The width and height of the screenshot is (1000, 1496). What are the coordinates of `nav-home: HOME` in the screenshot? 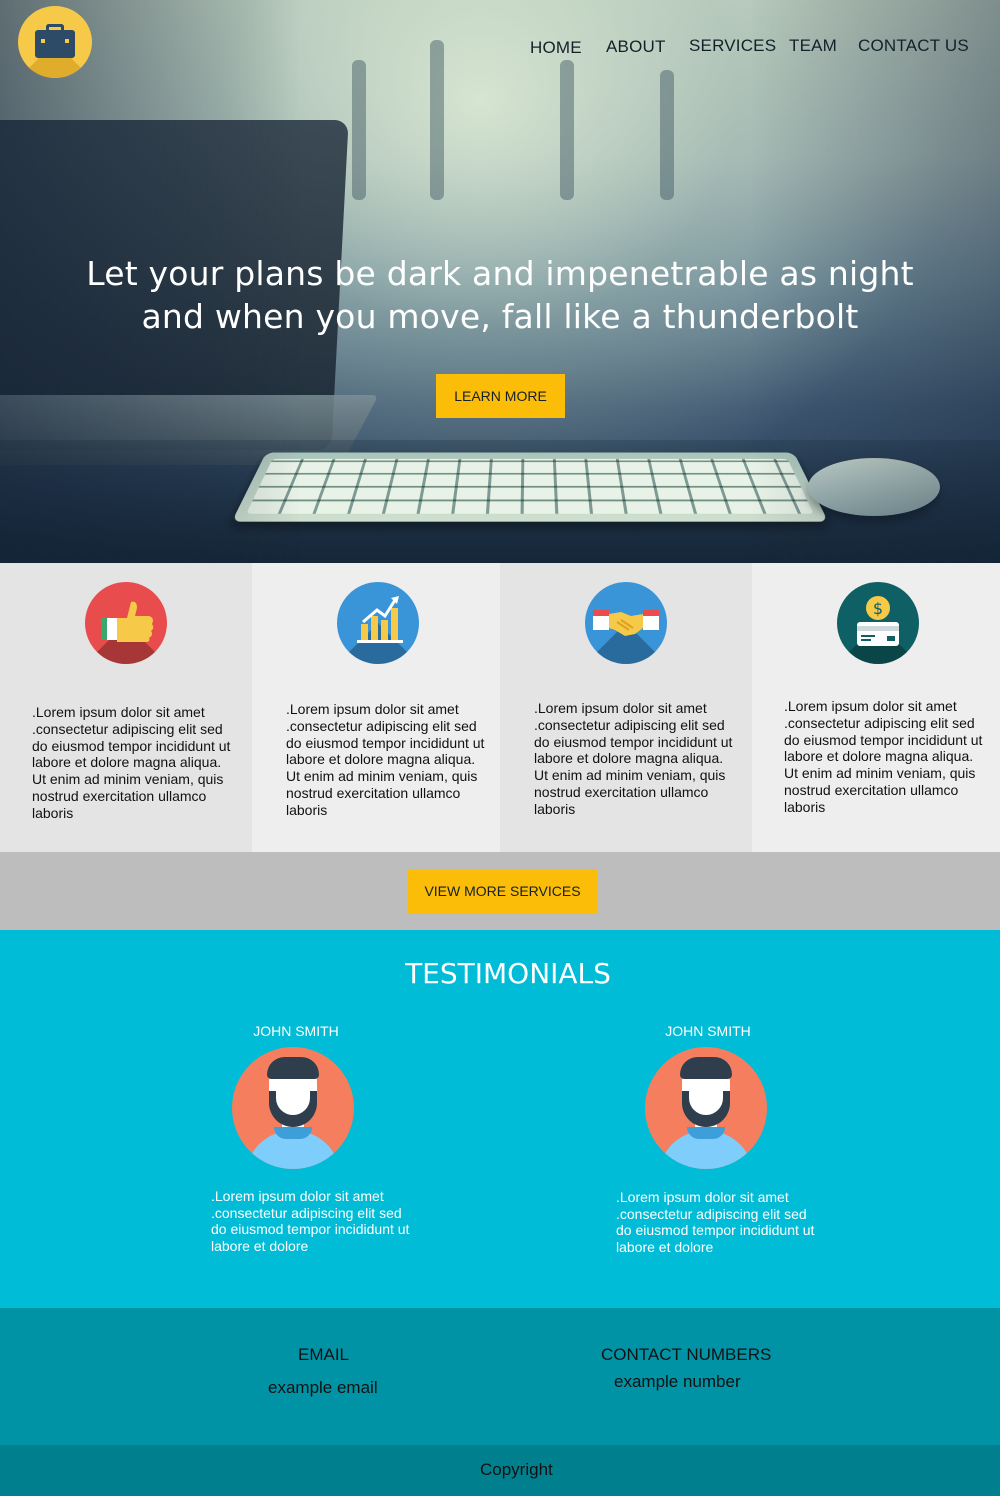 It's located at (556, 48).